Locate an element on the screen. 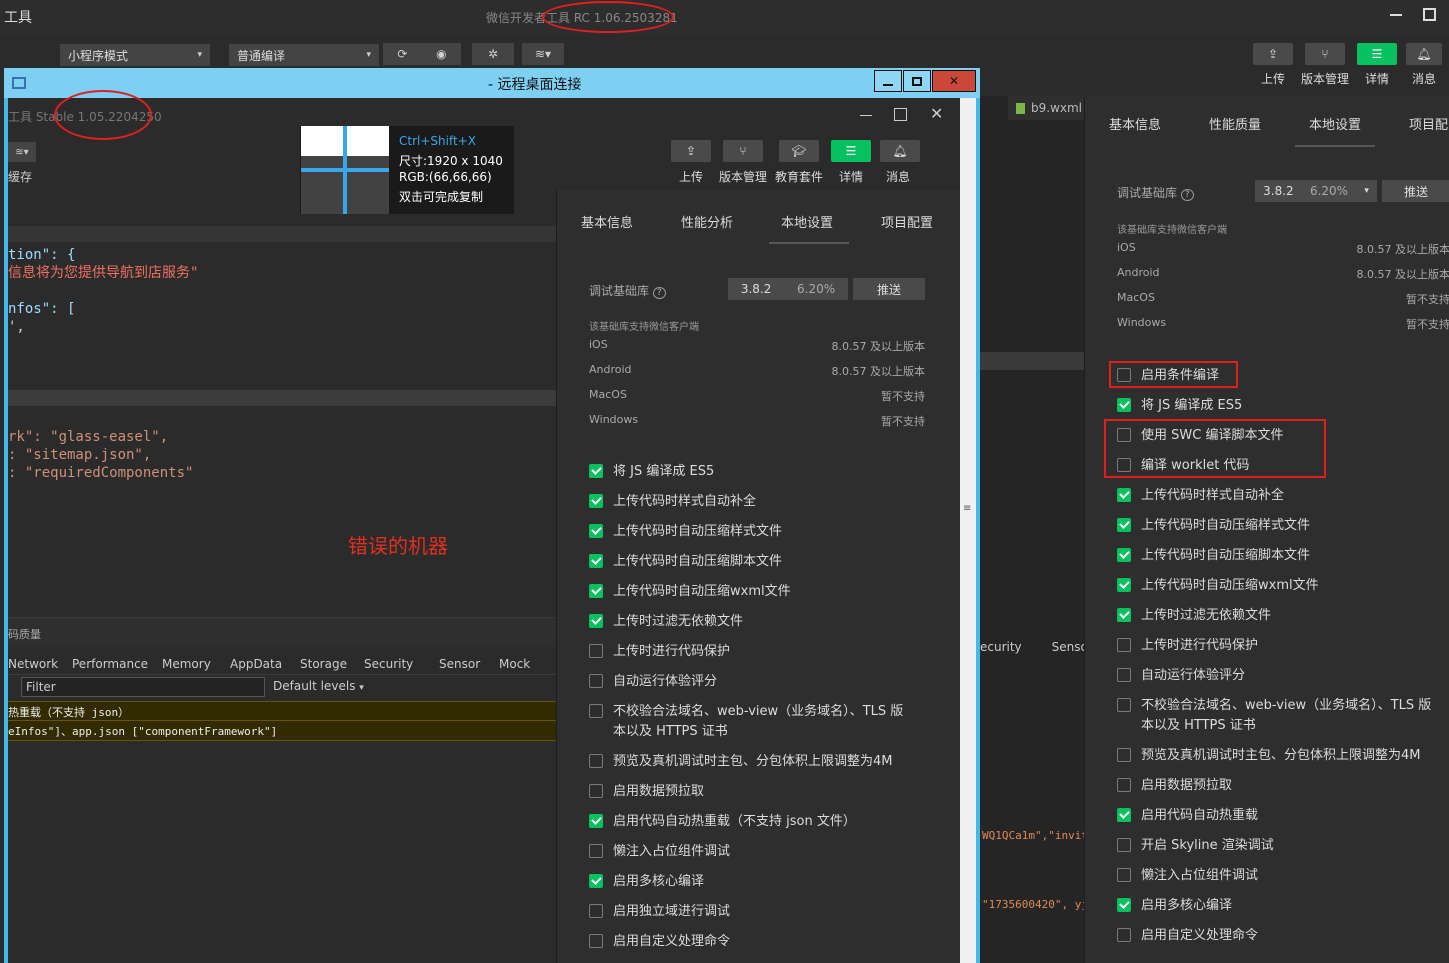  setting-row: 上传代码时样式自动补全 is located at coordinates (1200, 496).